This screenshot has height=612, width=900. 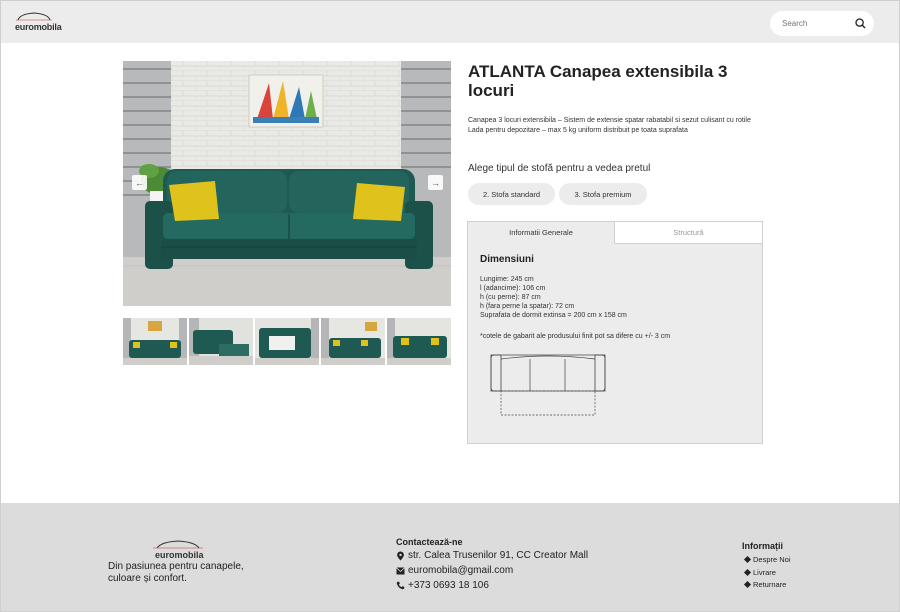 I want to click on map-pin-icon, so click(x=400, y=555).